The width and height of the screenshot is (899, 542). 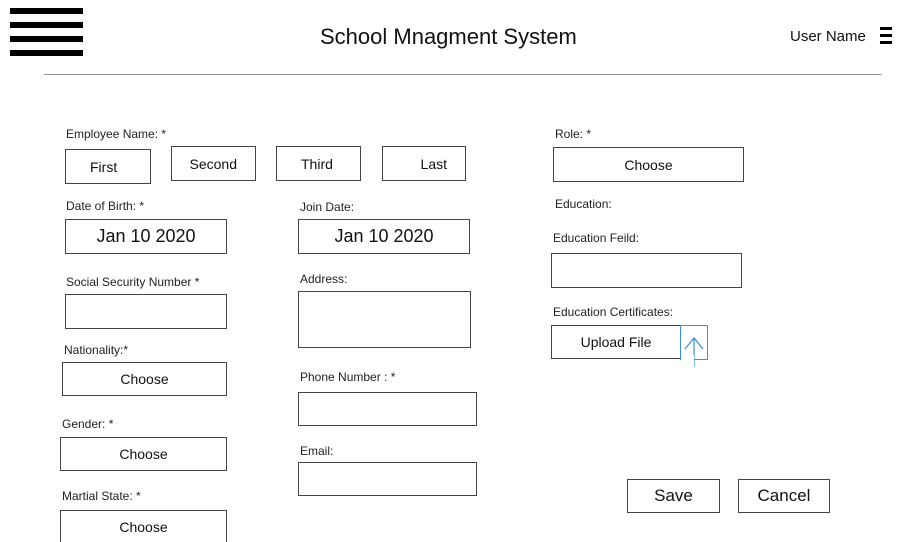 I want to click on upload-icon, so click(x=694, y=346).